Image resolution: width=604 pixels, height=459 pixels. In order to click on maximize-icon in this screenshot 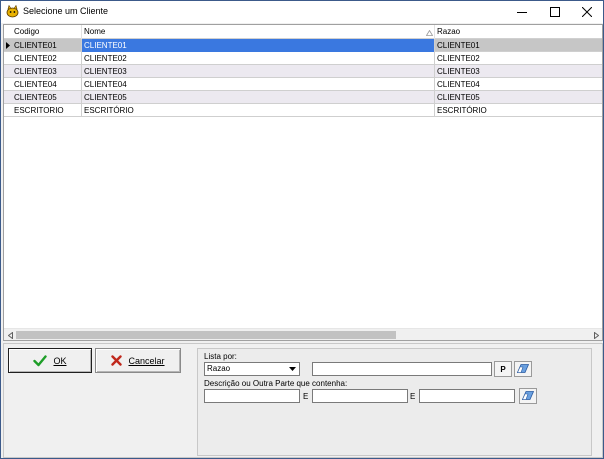, I will do `click(555, 12)`.